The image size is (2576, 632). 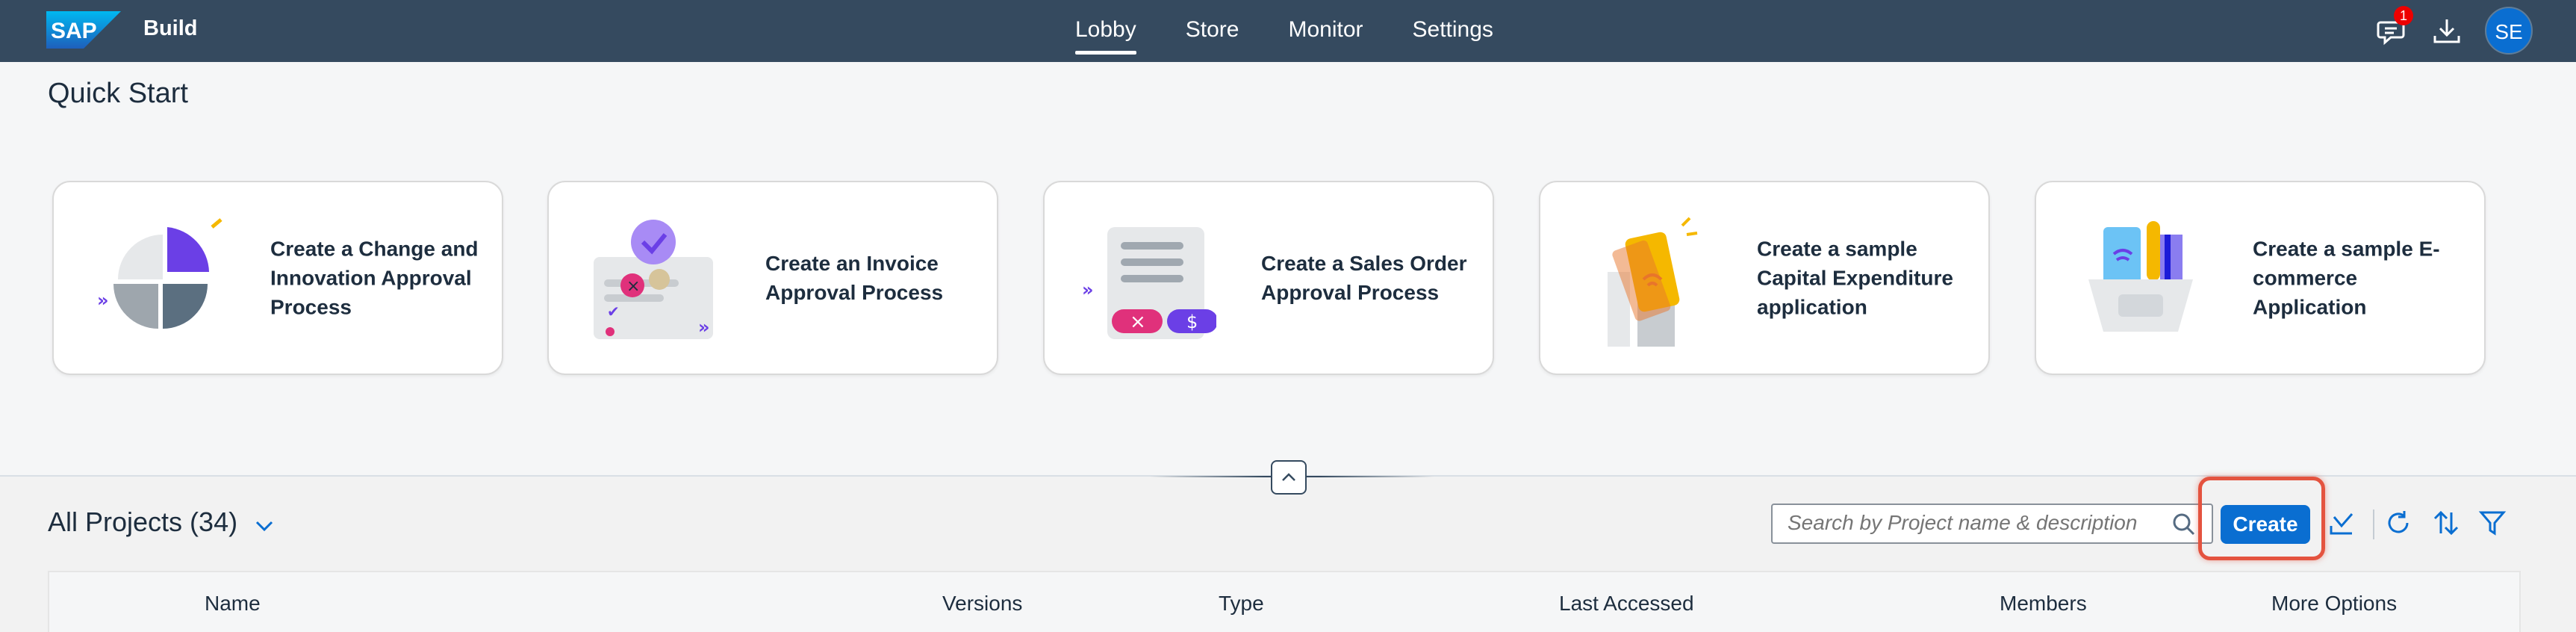 I want to click on column-header-members: Members, so click(x=2043, y=604).